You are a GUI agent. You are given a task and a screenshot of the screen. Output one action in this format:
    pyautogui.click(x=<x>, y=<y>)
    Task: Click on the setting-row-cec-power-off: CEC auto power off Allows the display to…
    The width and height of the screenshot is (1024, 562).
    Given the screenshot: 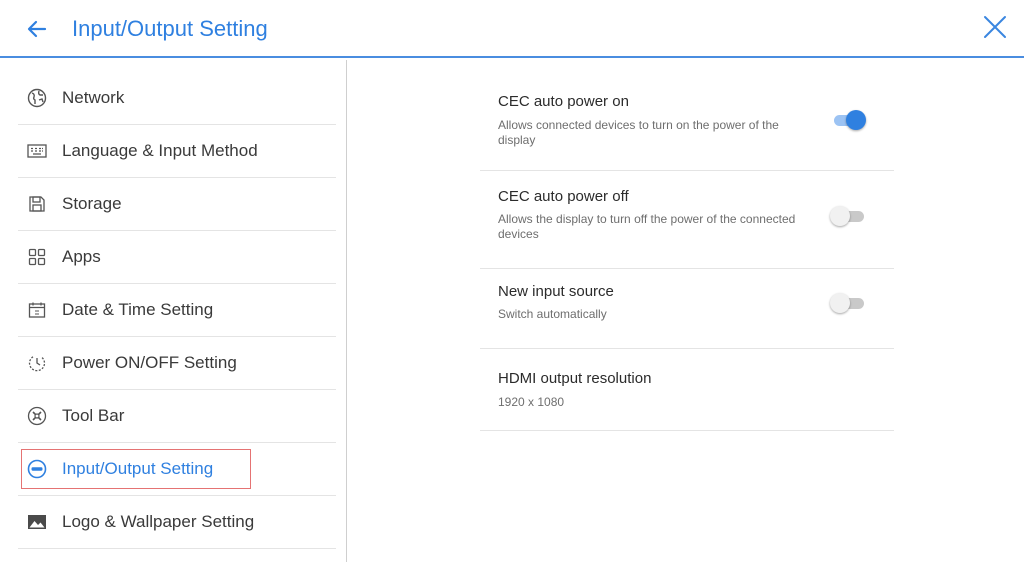 What is the action you would take?
    pyautogui.click(x=687, y=220)
    